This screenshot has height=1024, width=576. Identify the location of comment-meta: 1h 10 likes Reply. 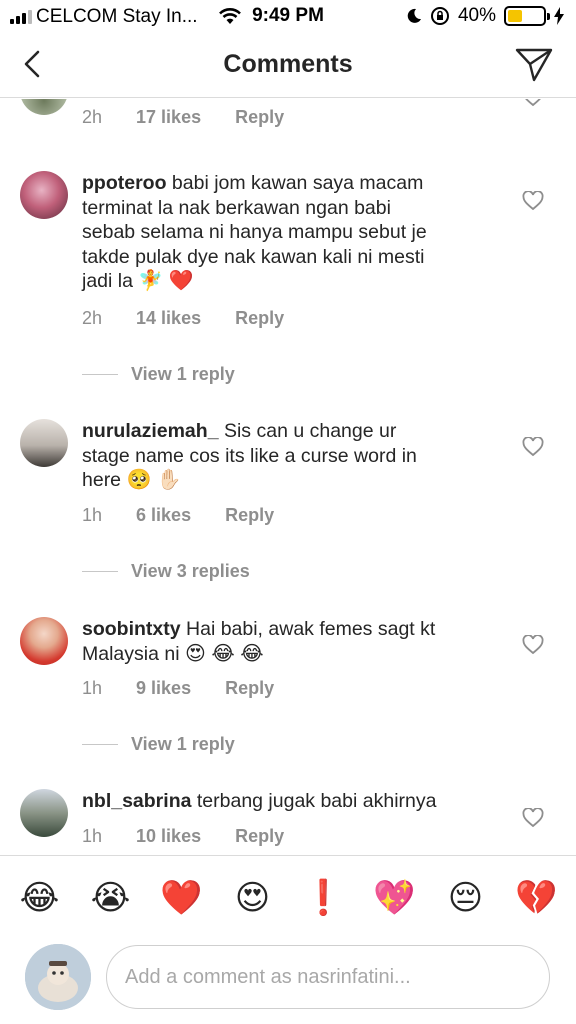
(200, 836).